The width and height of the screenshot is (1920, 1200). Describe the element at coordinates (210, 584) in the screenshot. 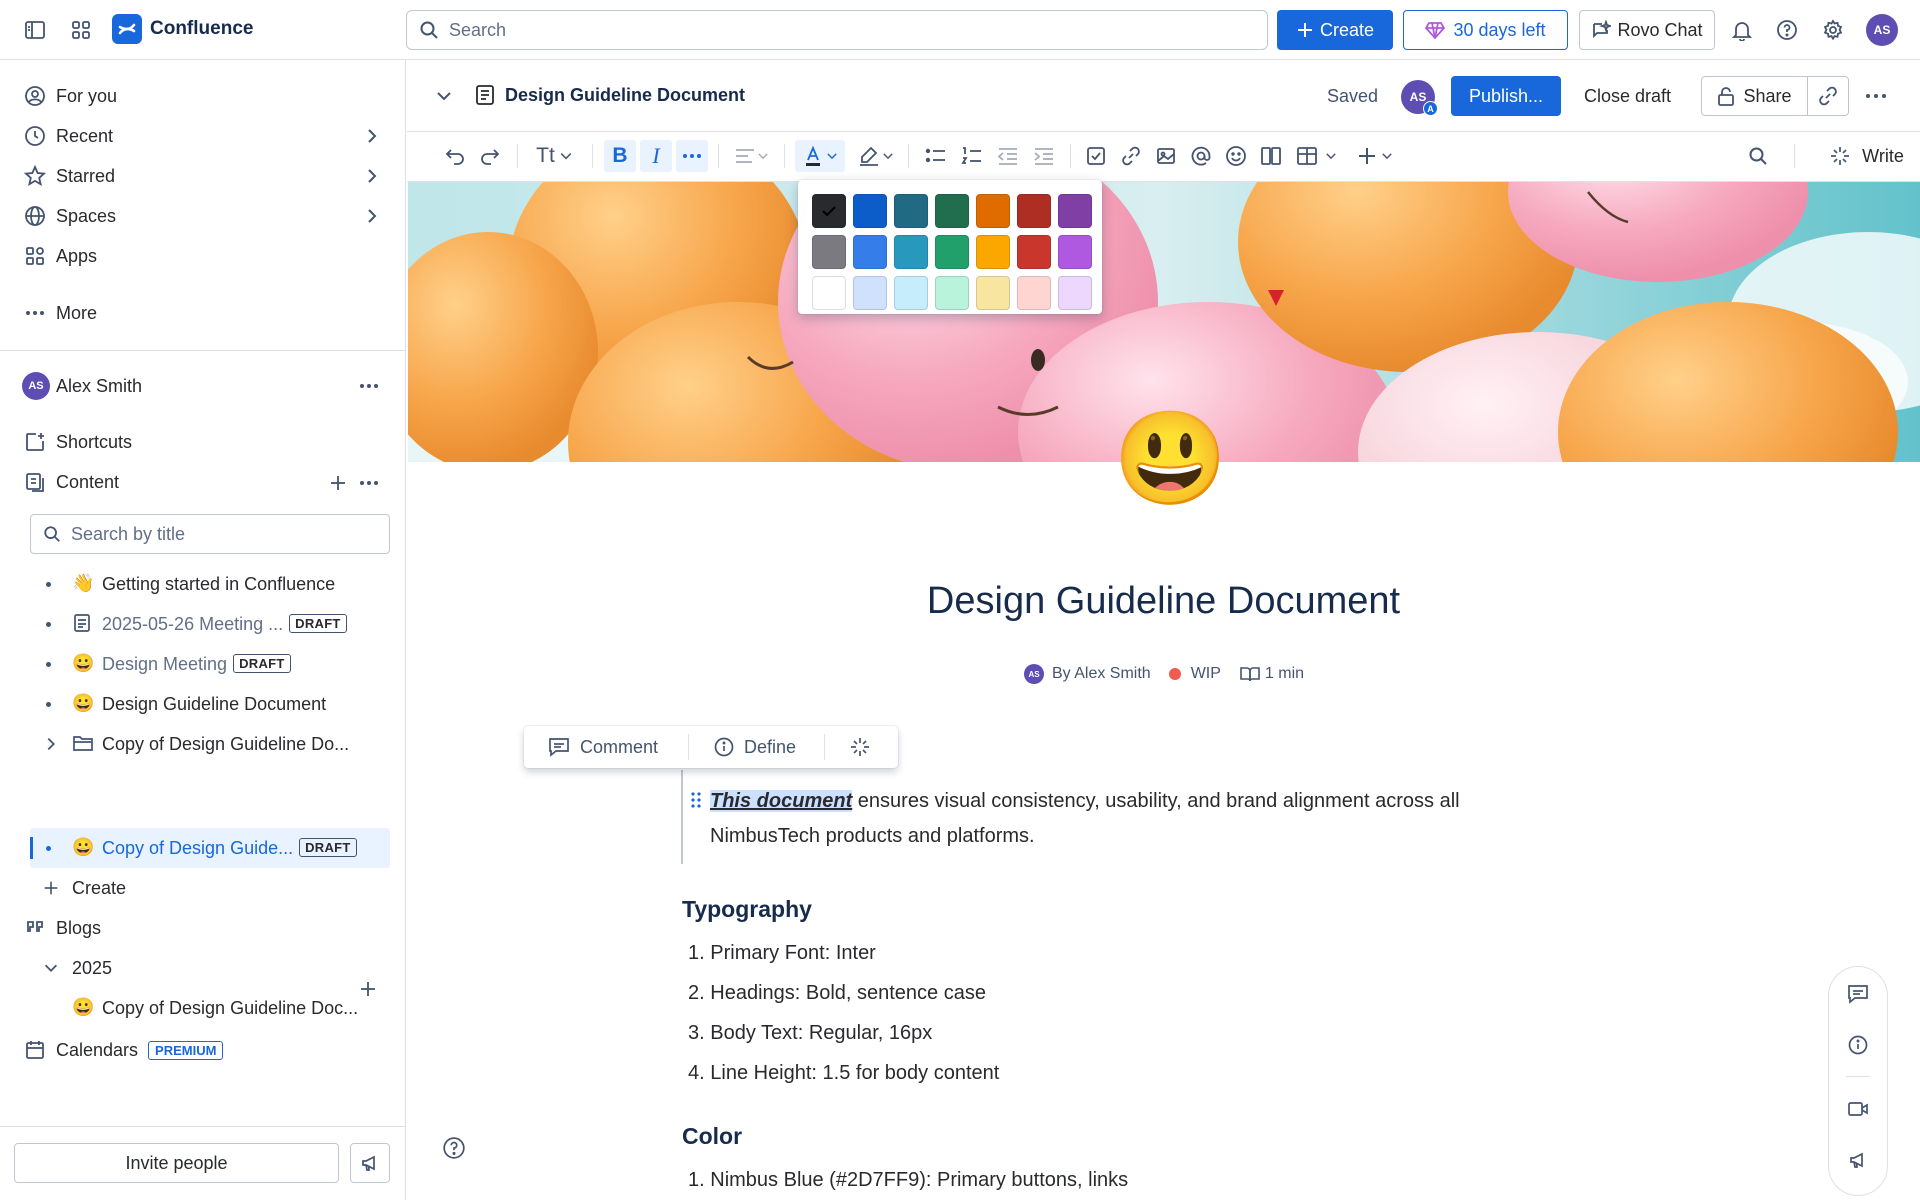

I see `tree-item: 👋 Getting started in Confluence` at that location.